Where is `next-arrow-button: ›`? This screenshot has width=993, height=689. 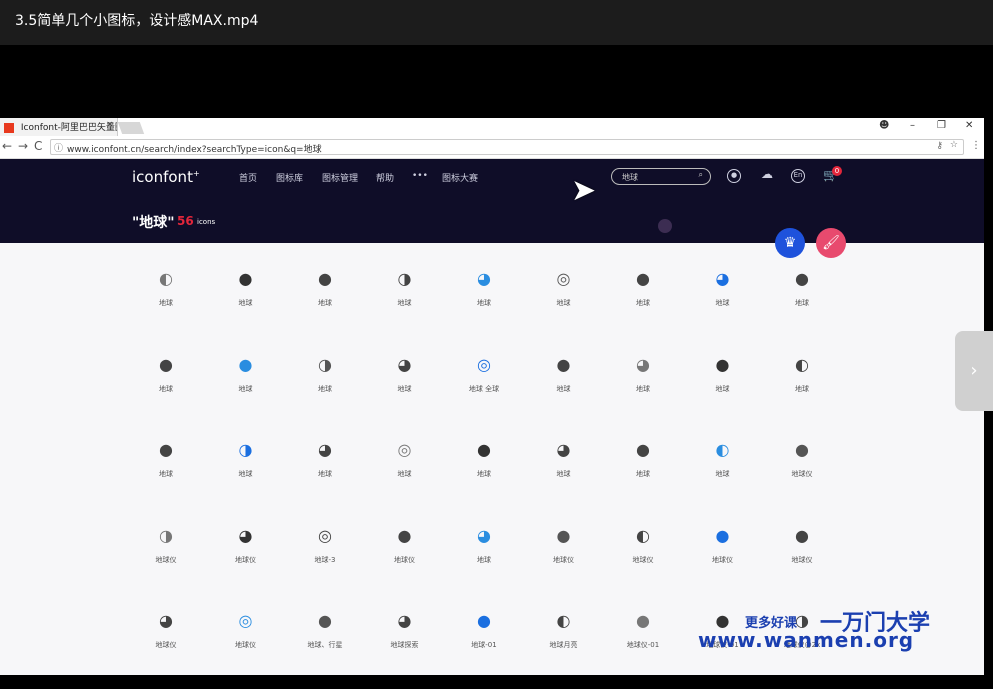
next-arrow-button: › is located at coordinates (974, 371).